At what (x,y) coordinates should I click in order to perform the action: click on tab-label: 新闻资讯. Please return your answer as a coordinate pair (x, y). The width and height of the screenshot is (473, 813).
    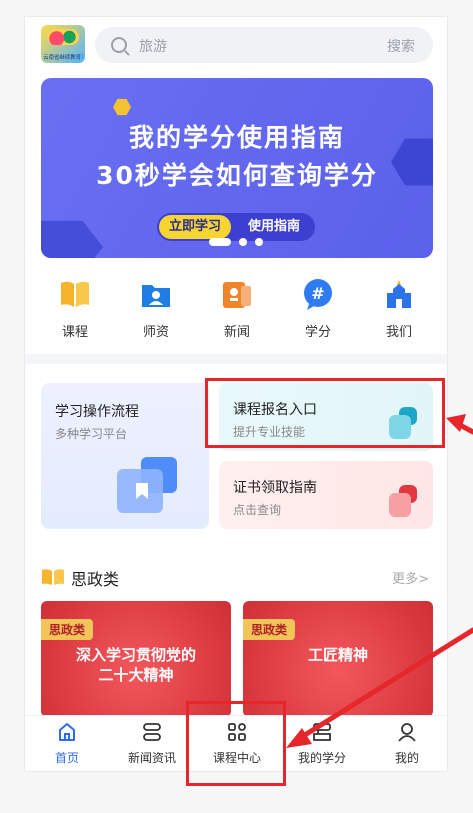
    Looking at the image, I should click on (151, 758).